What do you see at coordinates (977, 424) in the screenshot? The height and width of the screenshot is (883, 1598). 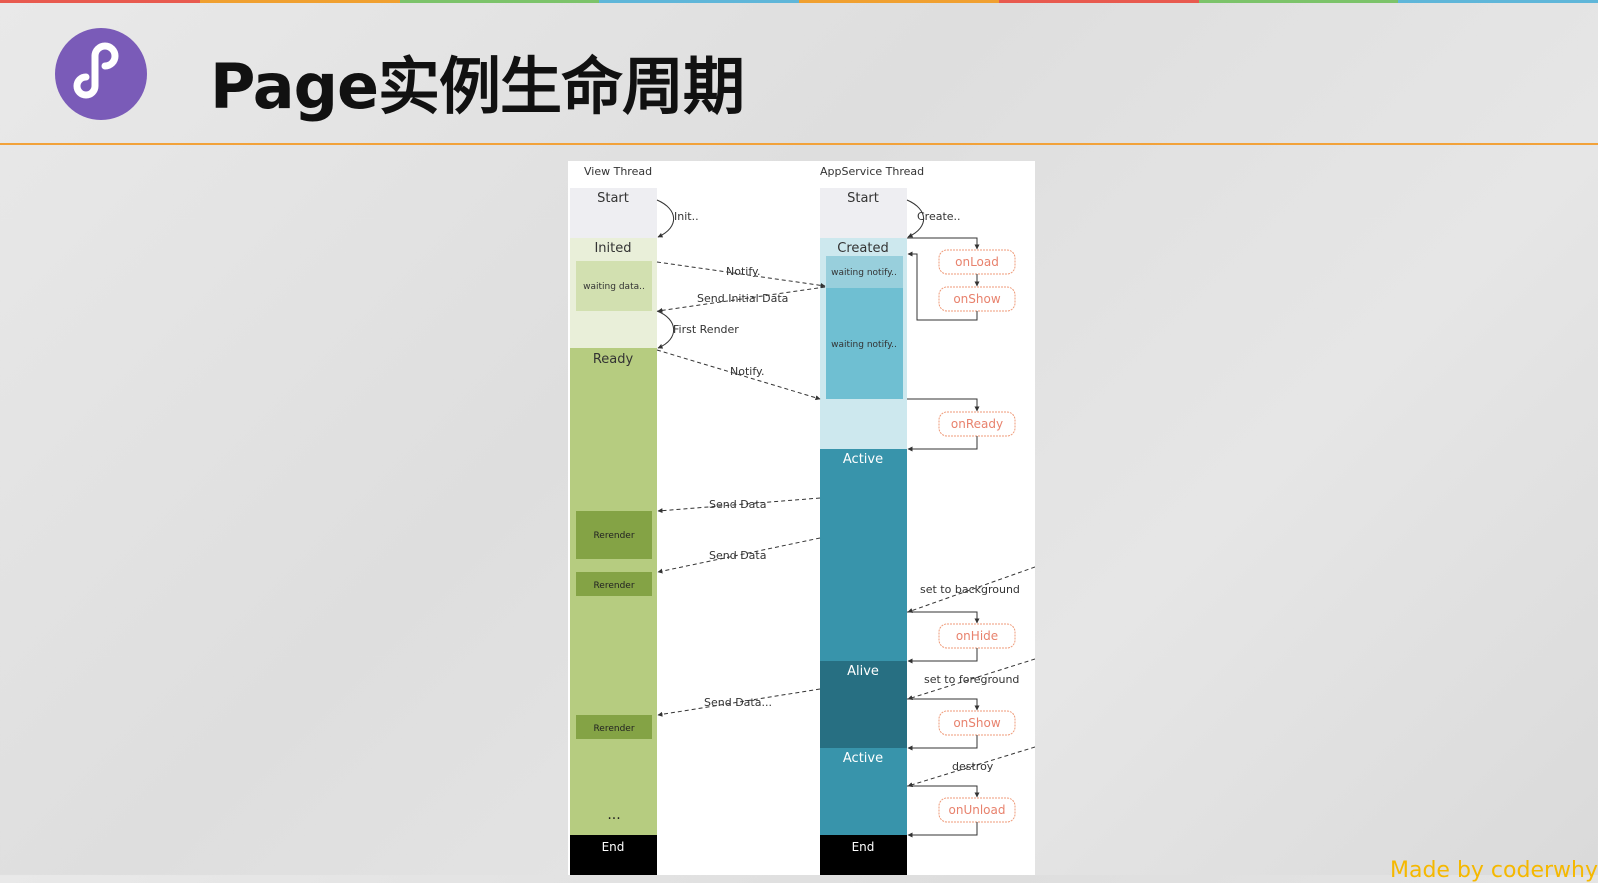 I see `onready-hook-label: onReady` at bounding box center [977, 424].